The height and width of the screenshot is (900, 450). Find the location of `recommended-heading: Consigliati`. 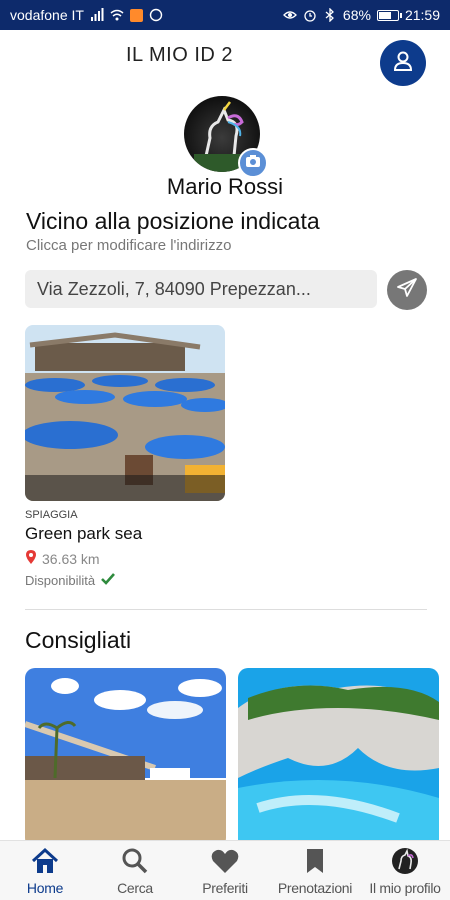

recommended-heading: Consigliati is located at coordinates (78, 640).